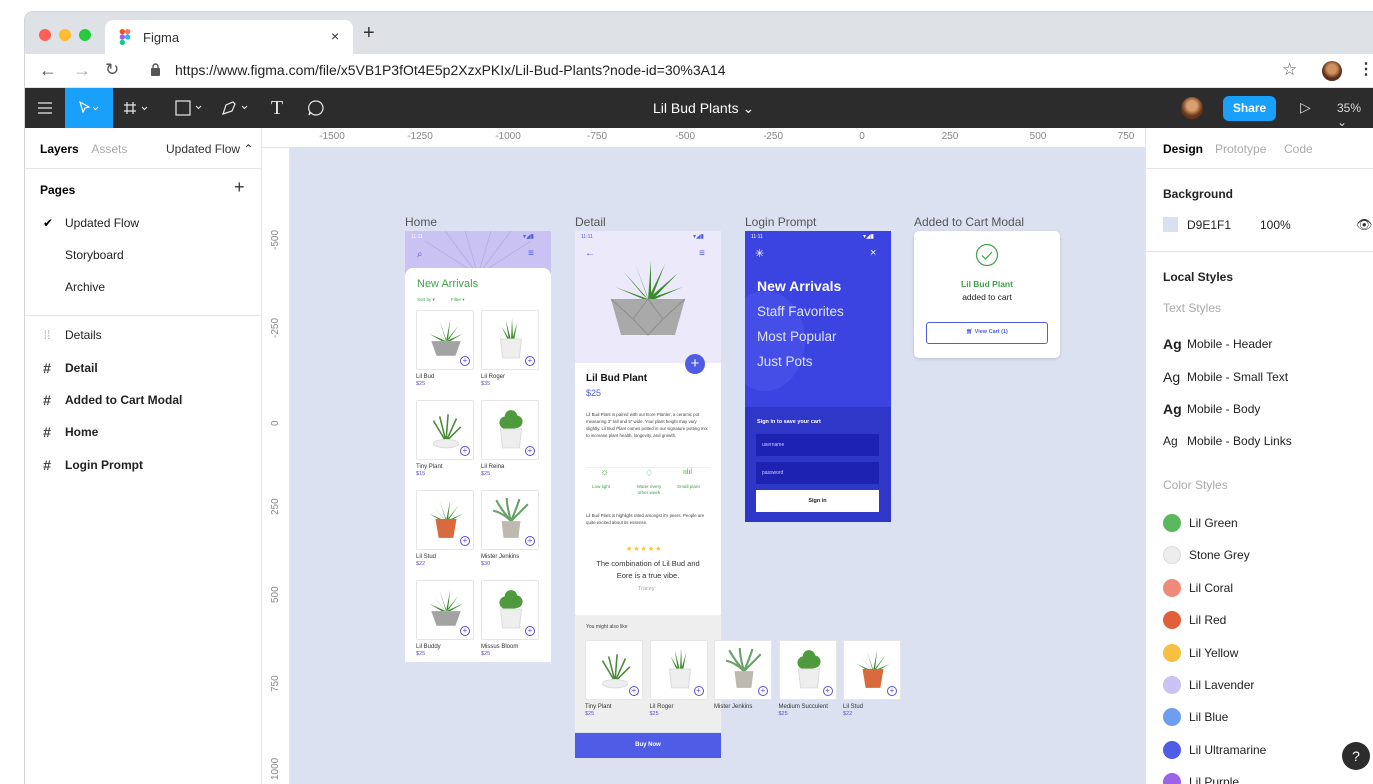  What do you see at coordinates (1249, 108) in the screenshot?
I see `share-button: Share` at bounding box center [1249, 108].